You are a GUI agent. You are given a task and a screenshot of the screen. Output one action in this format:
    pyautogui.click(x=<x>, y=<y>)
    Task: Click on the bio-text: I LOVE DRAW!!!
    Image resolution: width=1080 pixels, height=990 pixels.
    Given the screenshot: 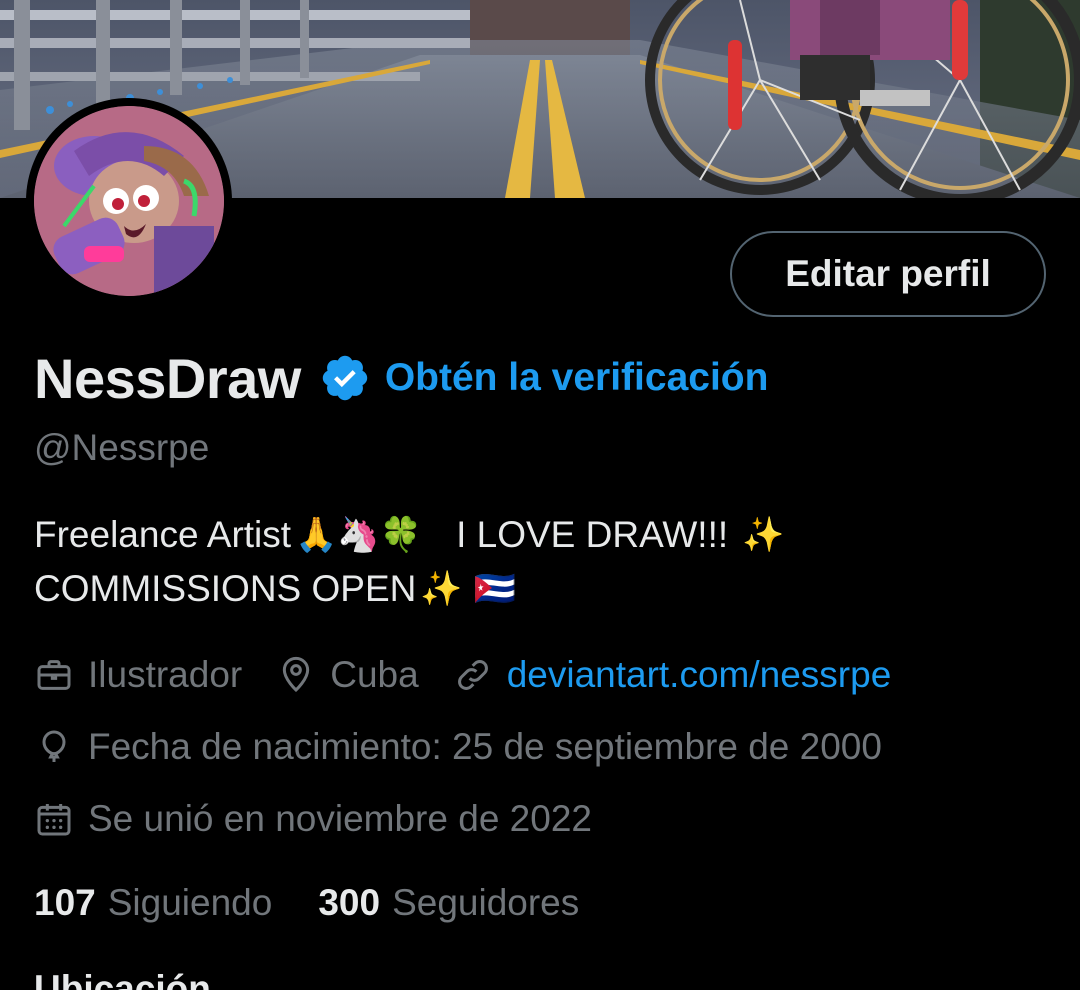 What is the action you would take?
    pyautogui.click(x=592, y=534)
    